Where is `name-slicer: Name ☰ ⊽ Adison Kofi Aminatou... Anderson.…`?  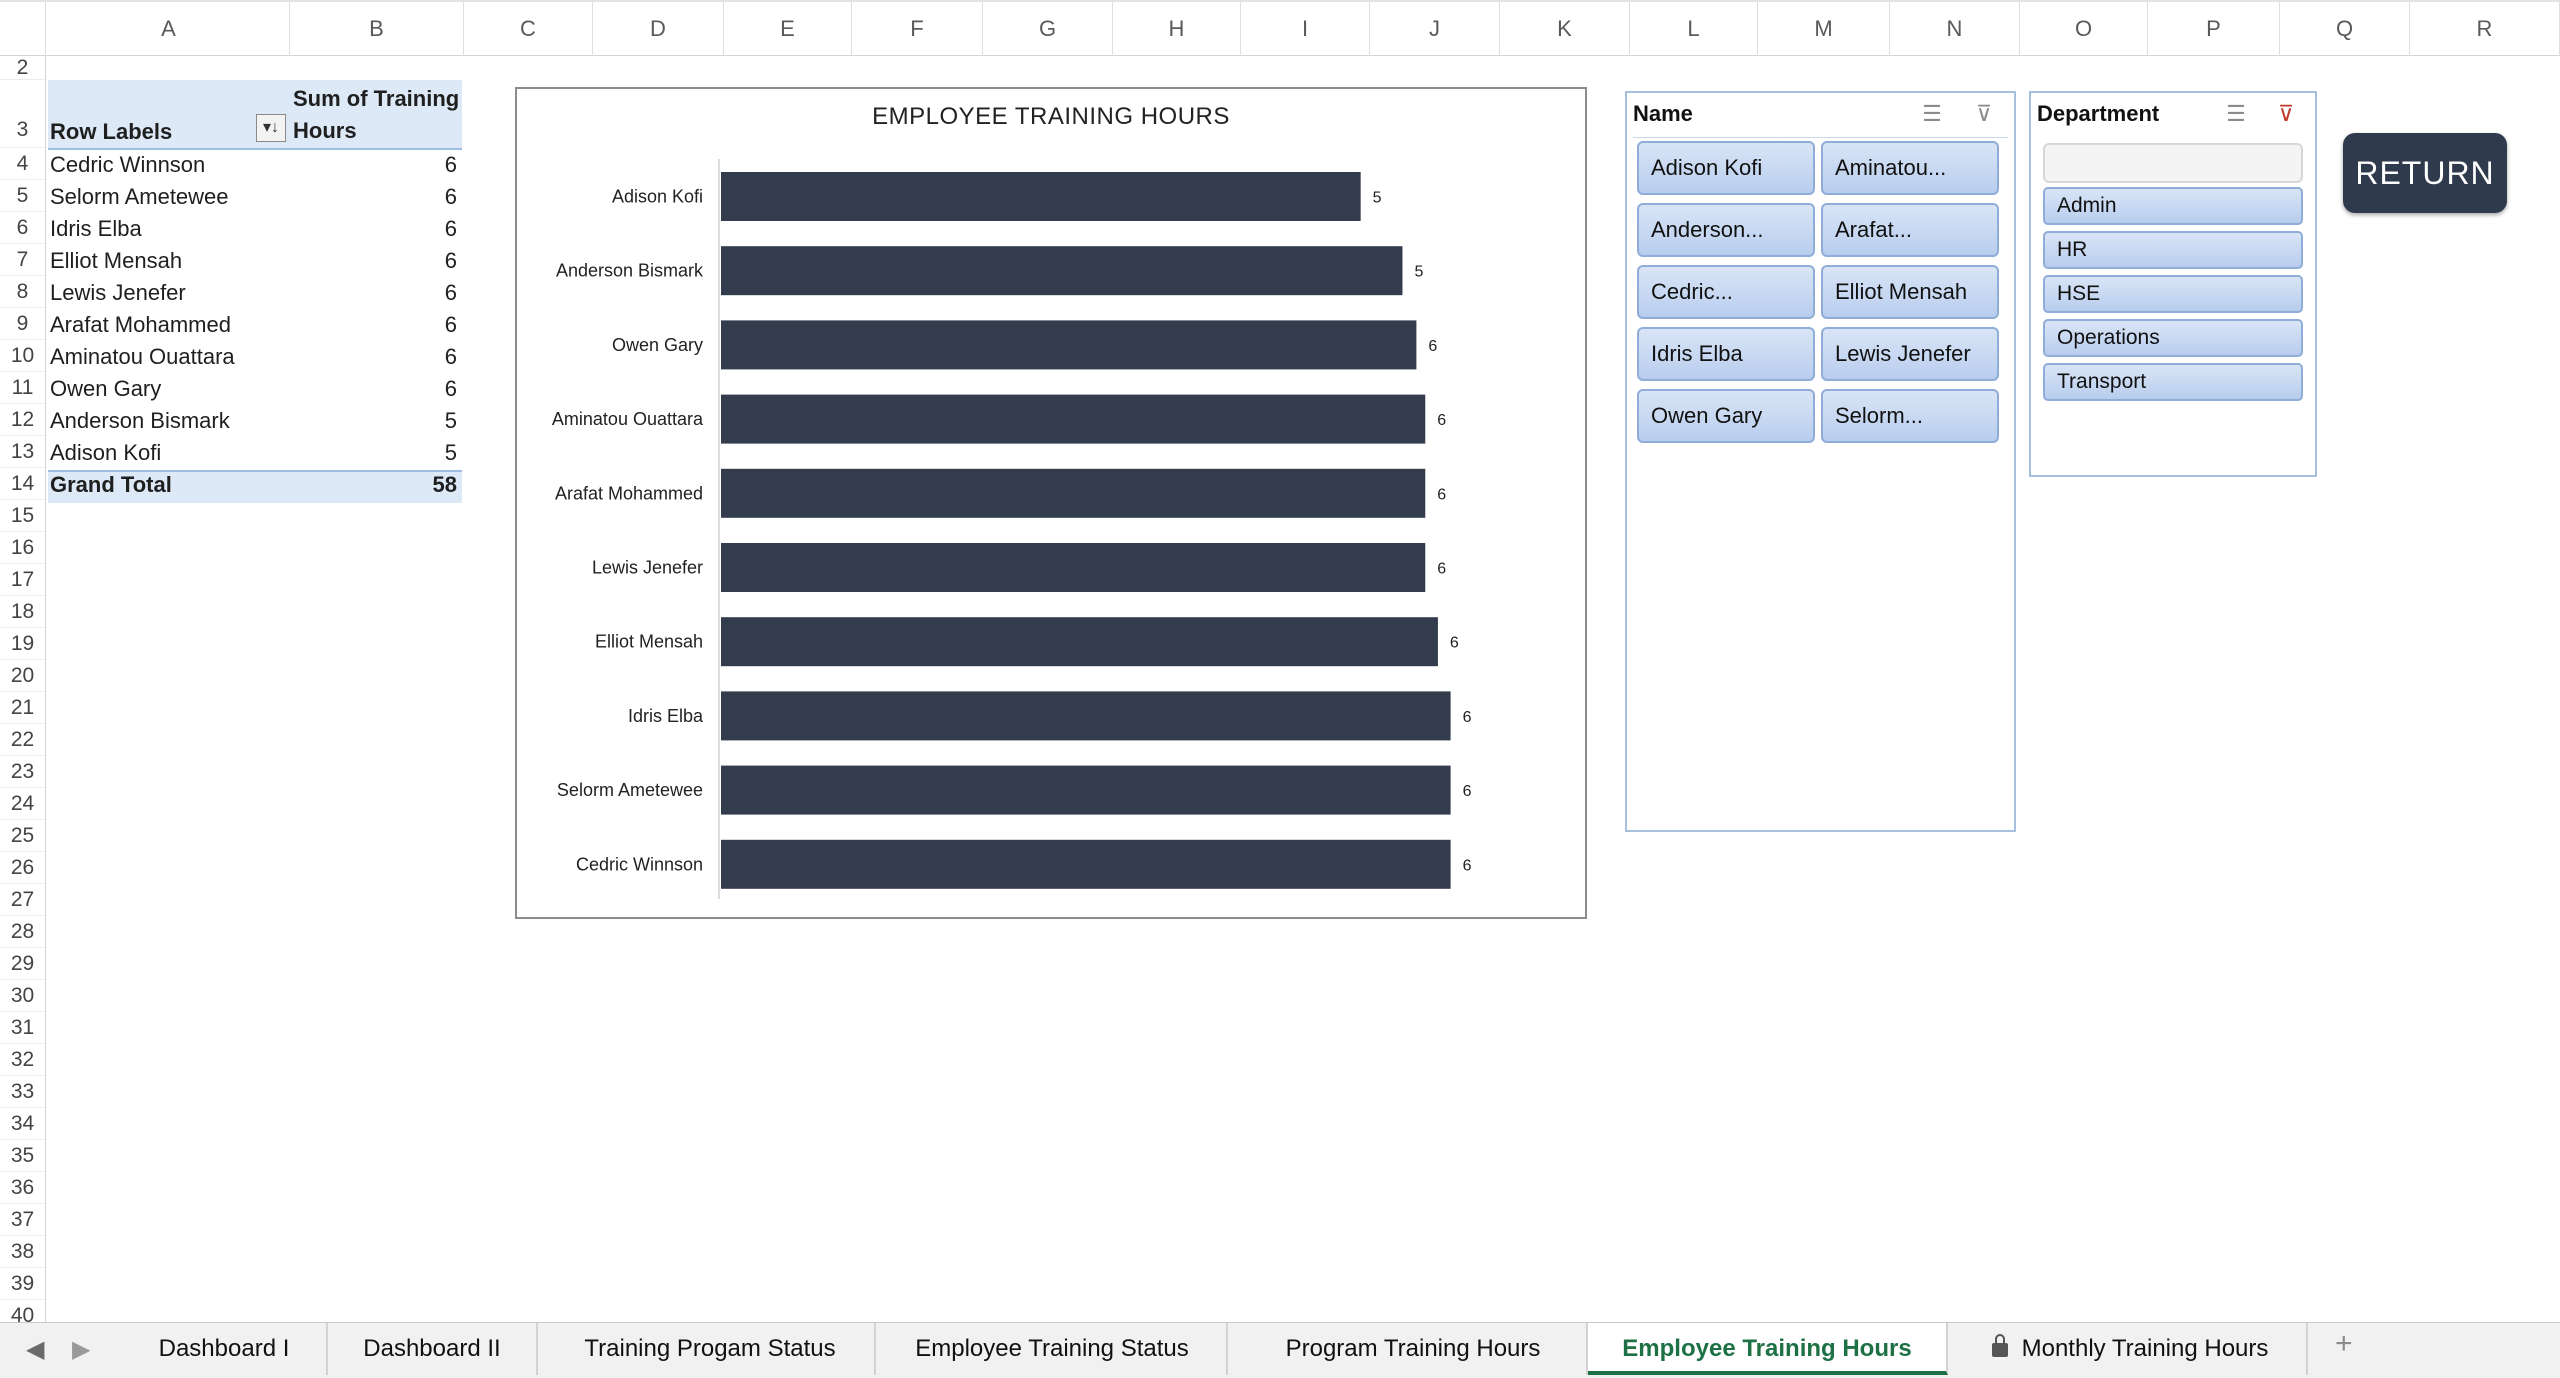
name-slicer: Name ☰ ⊽ Adison Kofi Aminatou... Anderson.… is located at coordinates (1820, 461).